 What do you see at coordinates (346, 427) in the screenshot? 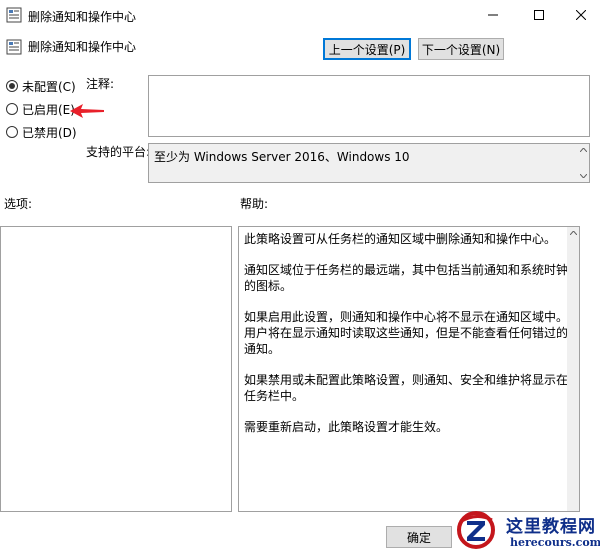
I see `help-paragraph: 需要重新启动，此策略设置才能生效。` at bounding box center [346, 427].